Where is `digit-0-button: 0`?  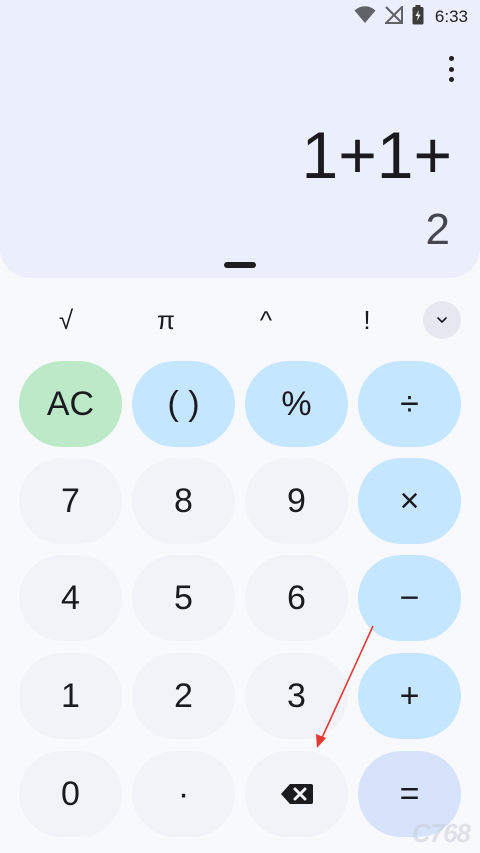 digit-0-button: 0 is located at coordinates (70, 794).